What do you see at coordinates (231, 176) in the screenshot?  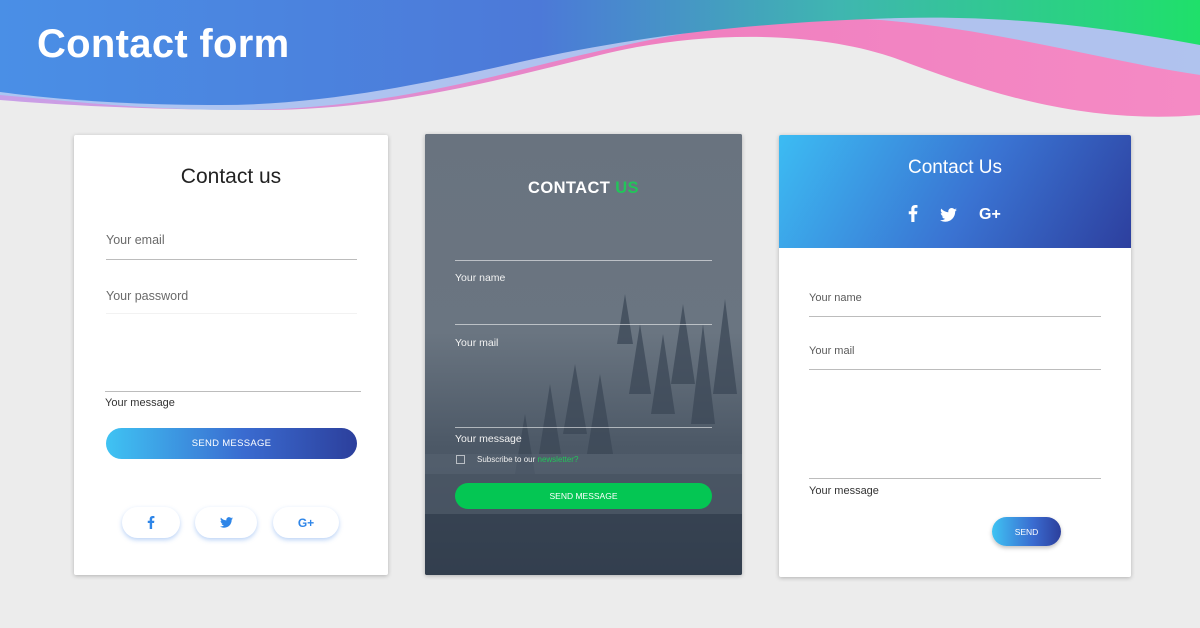 I see `card-title: Contact us` at bounding box center [231, 176].